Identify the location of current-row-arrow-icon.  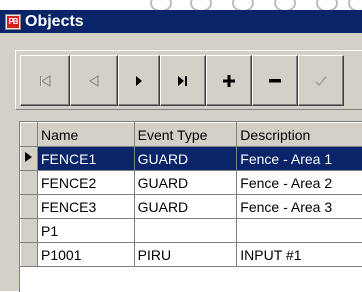
(29, 157).